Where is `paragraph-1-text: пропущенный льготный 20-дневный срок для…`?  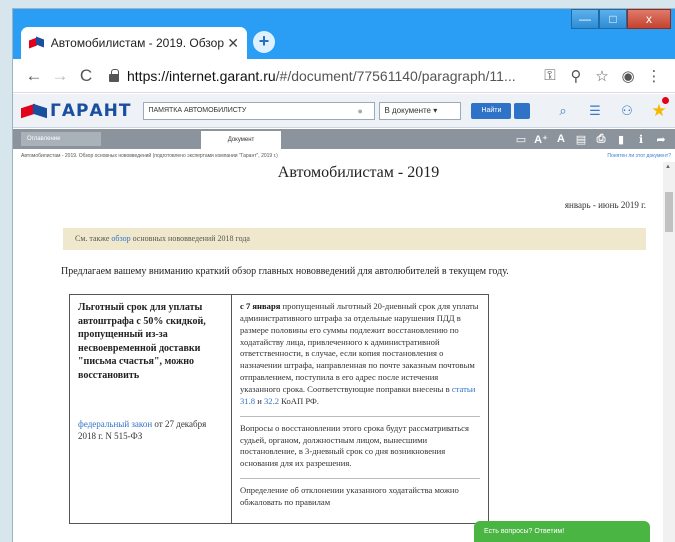
paragraph-1-text: пропущенный льготный 20-дневный срок для… is located at coordinates (359, 348).